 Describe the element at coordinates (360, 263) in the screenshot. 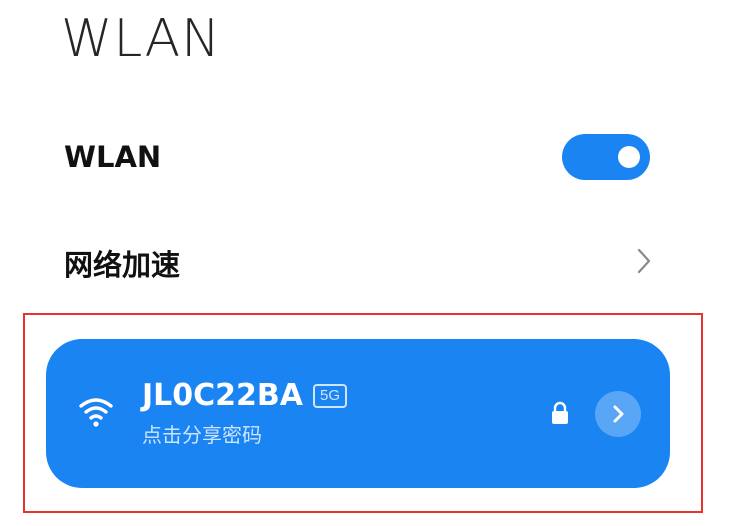

I see `network-acceleration-row: 网络加速` at that location.